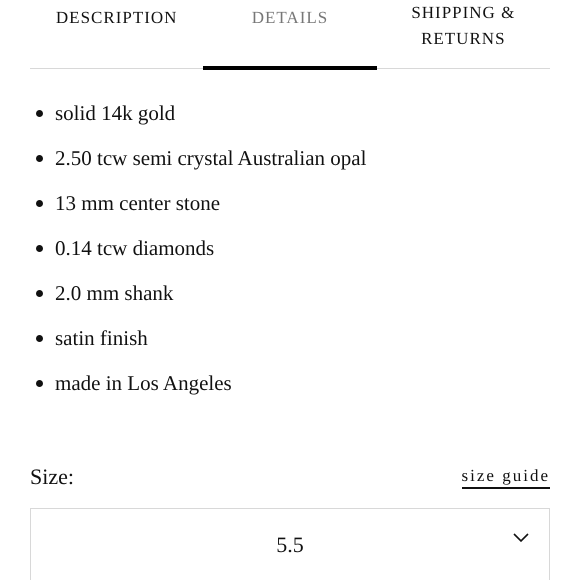 The height and width of the screenshot is (580, 580). What do you see at coordinates (52, 477) in the screenshot?
I see `size-label: Size:` at bounding box center [52, 477].